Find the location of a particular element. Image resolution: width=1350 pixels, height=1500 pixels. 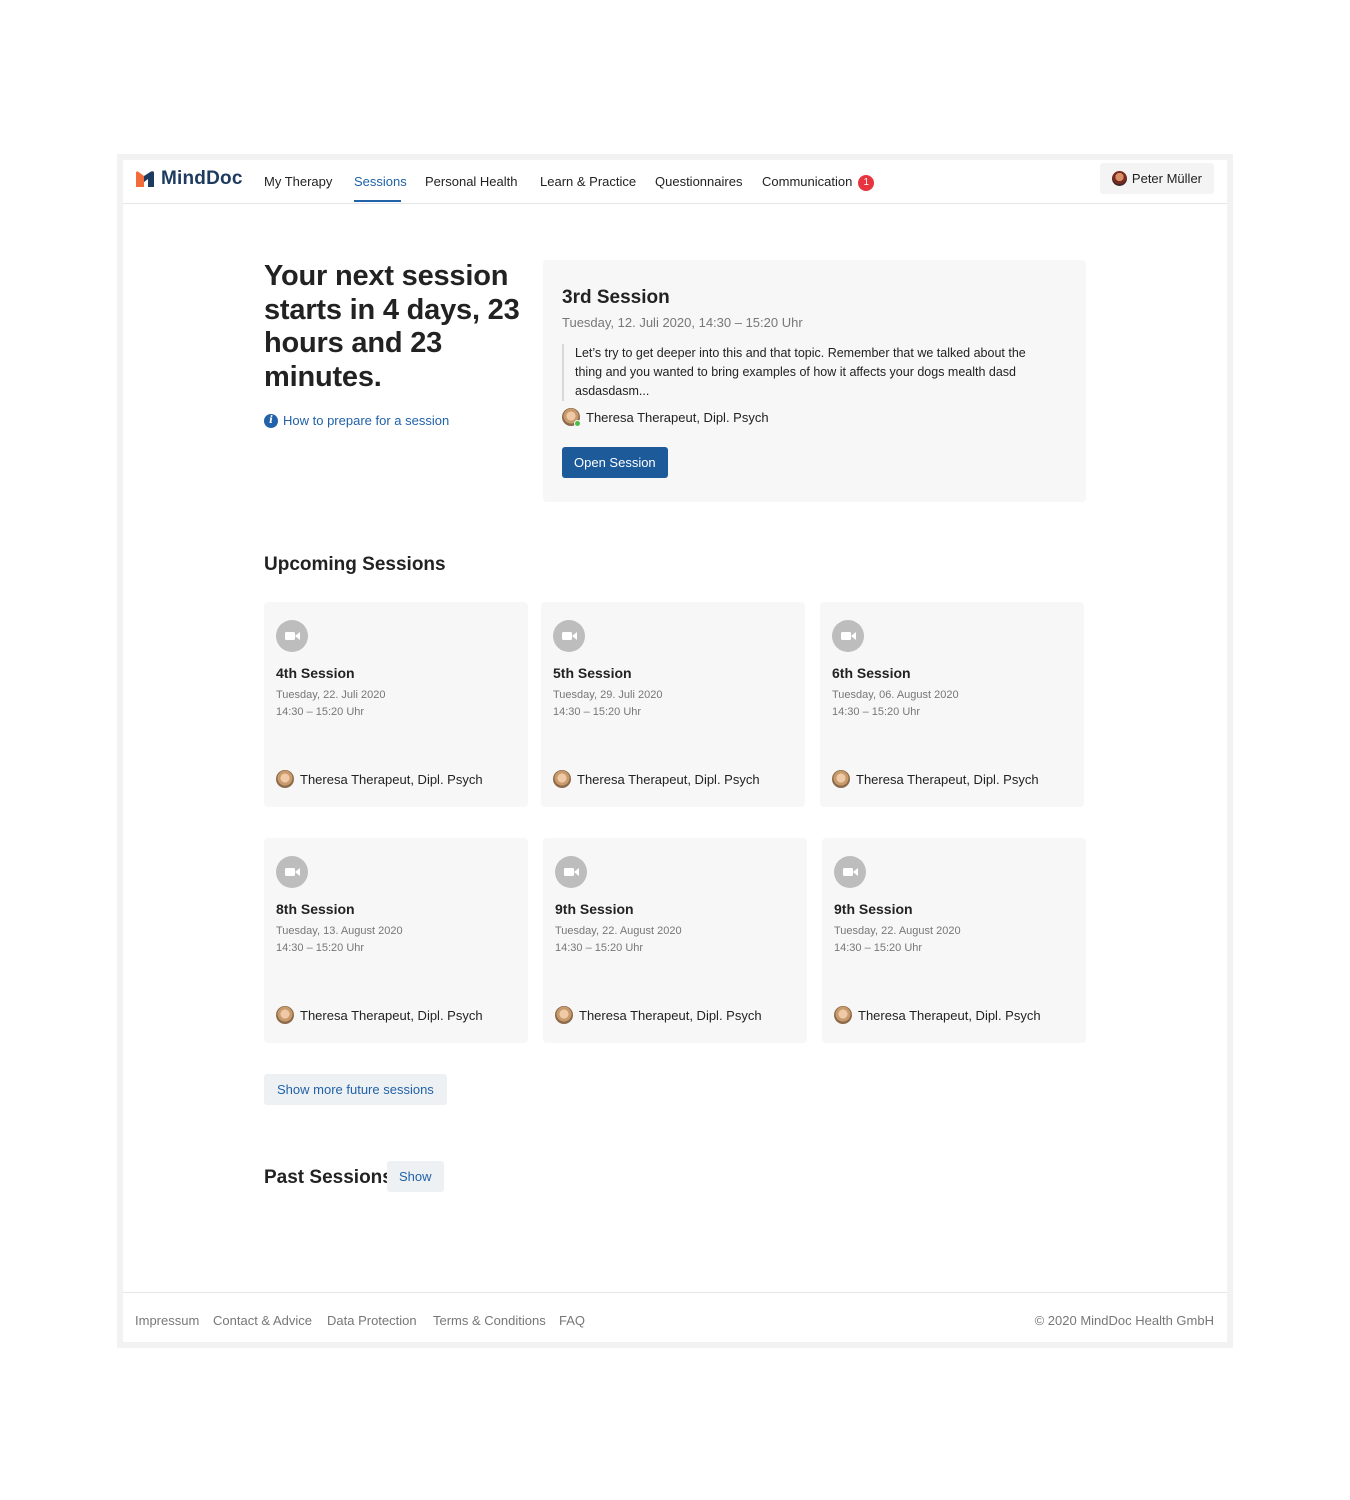

next-session-title: 3rd Session is located at coordinates (616, 297).